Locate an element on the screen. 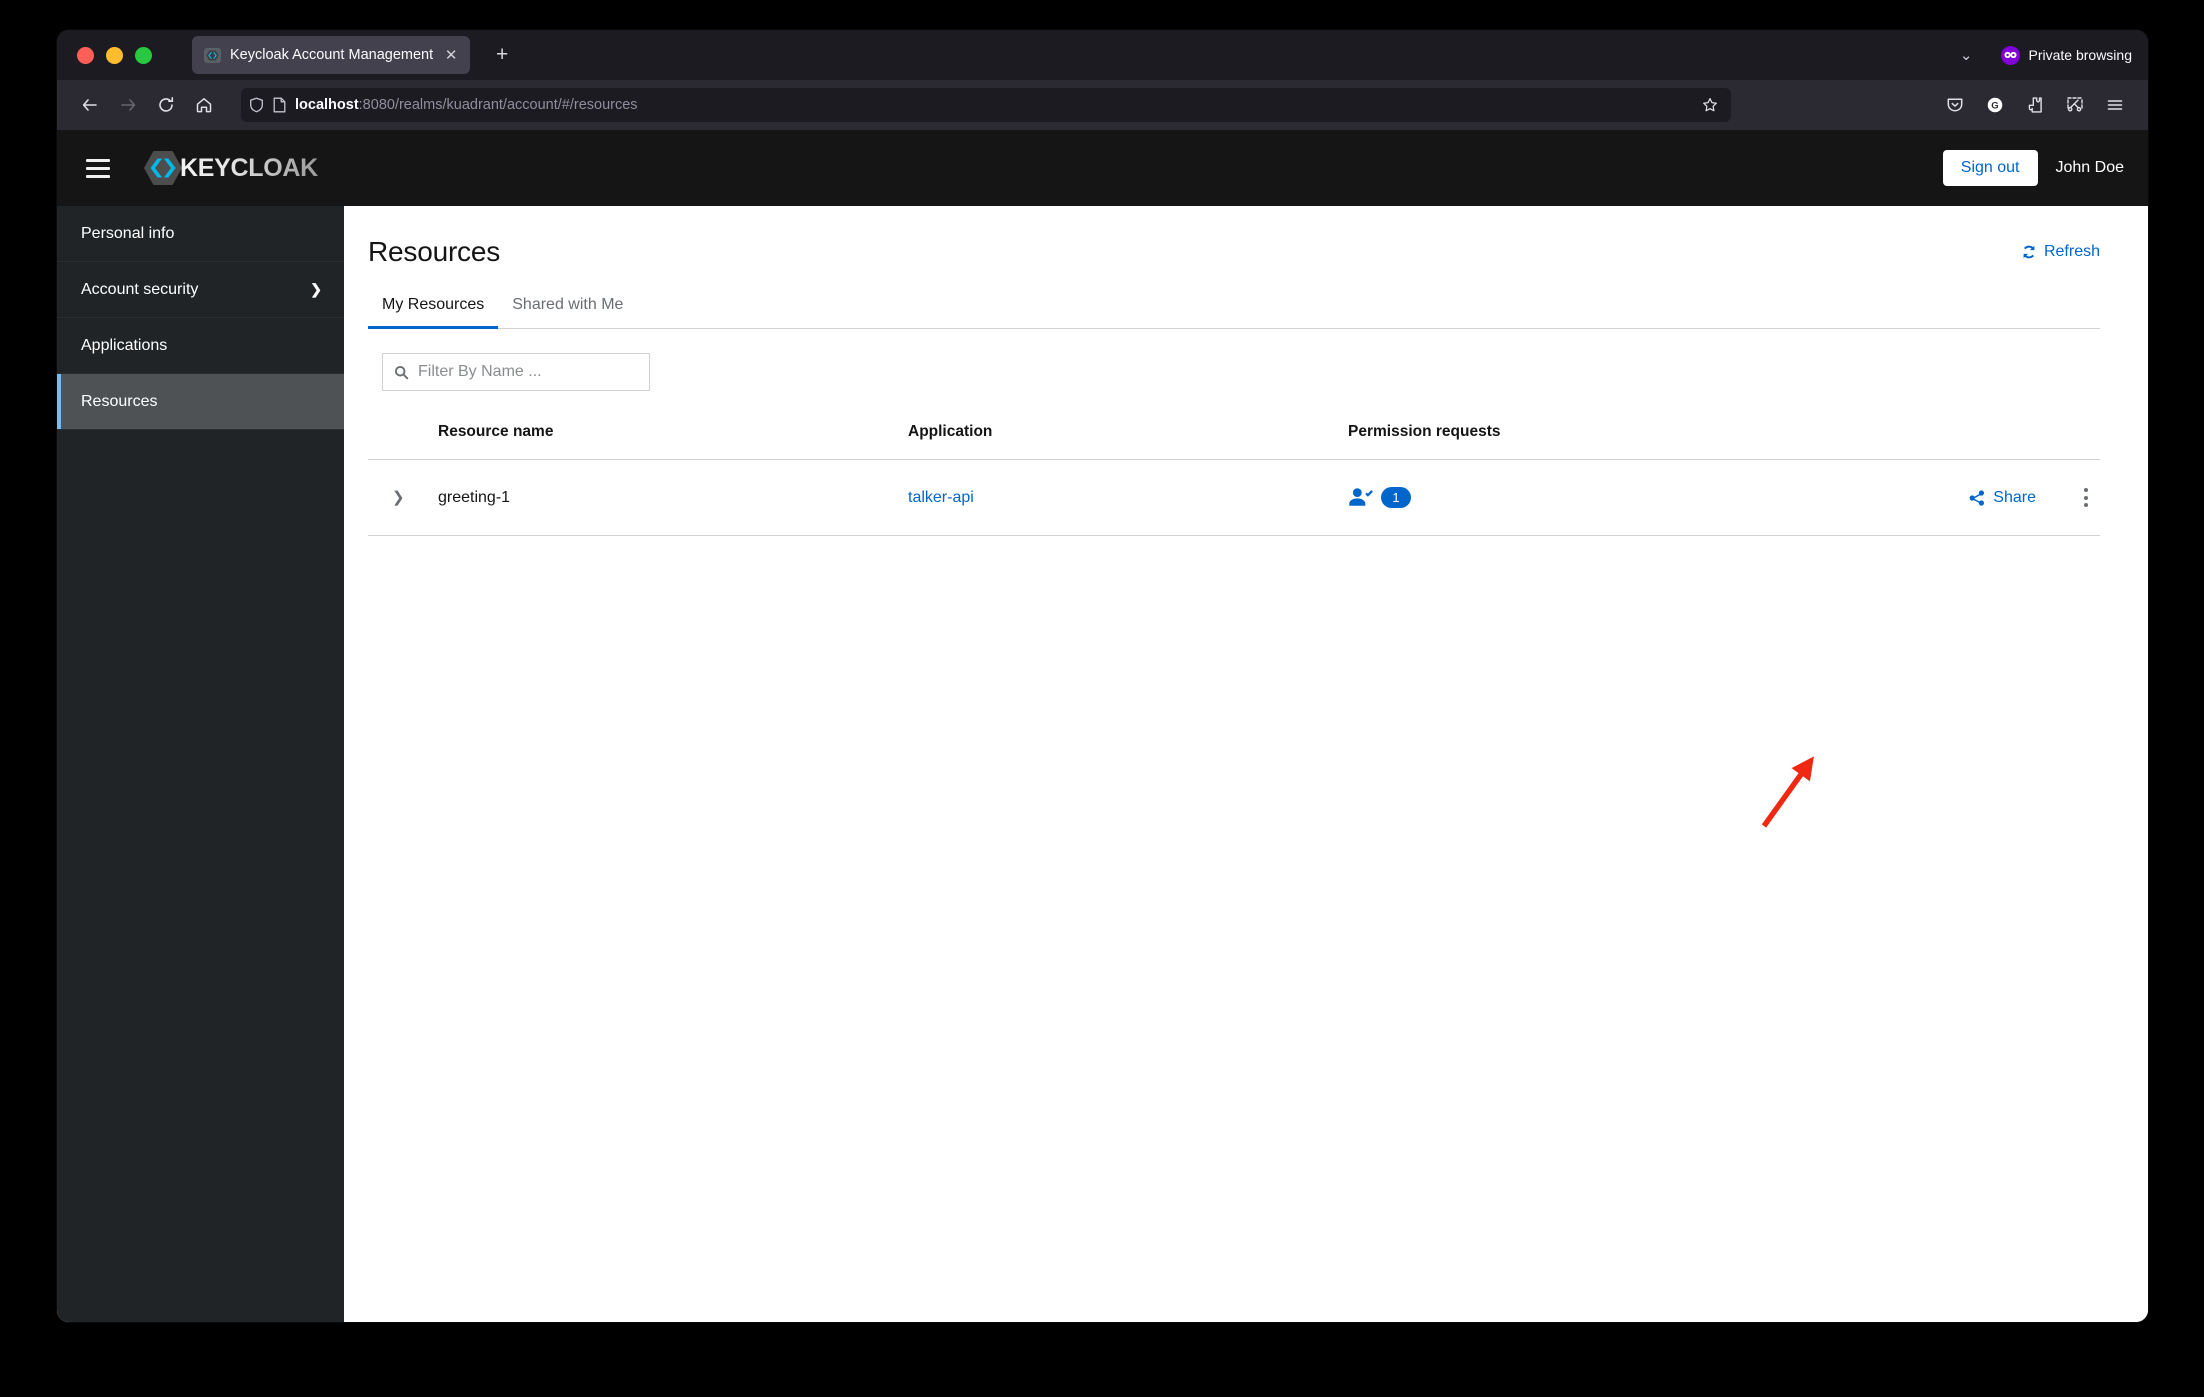 This screenshot has height=1397, width=2204. row-actions: Share is located at coordinates (1944, 497).